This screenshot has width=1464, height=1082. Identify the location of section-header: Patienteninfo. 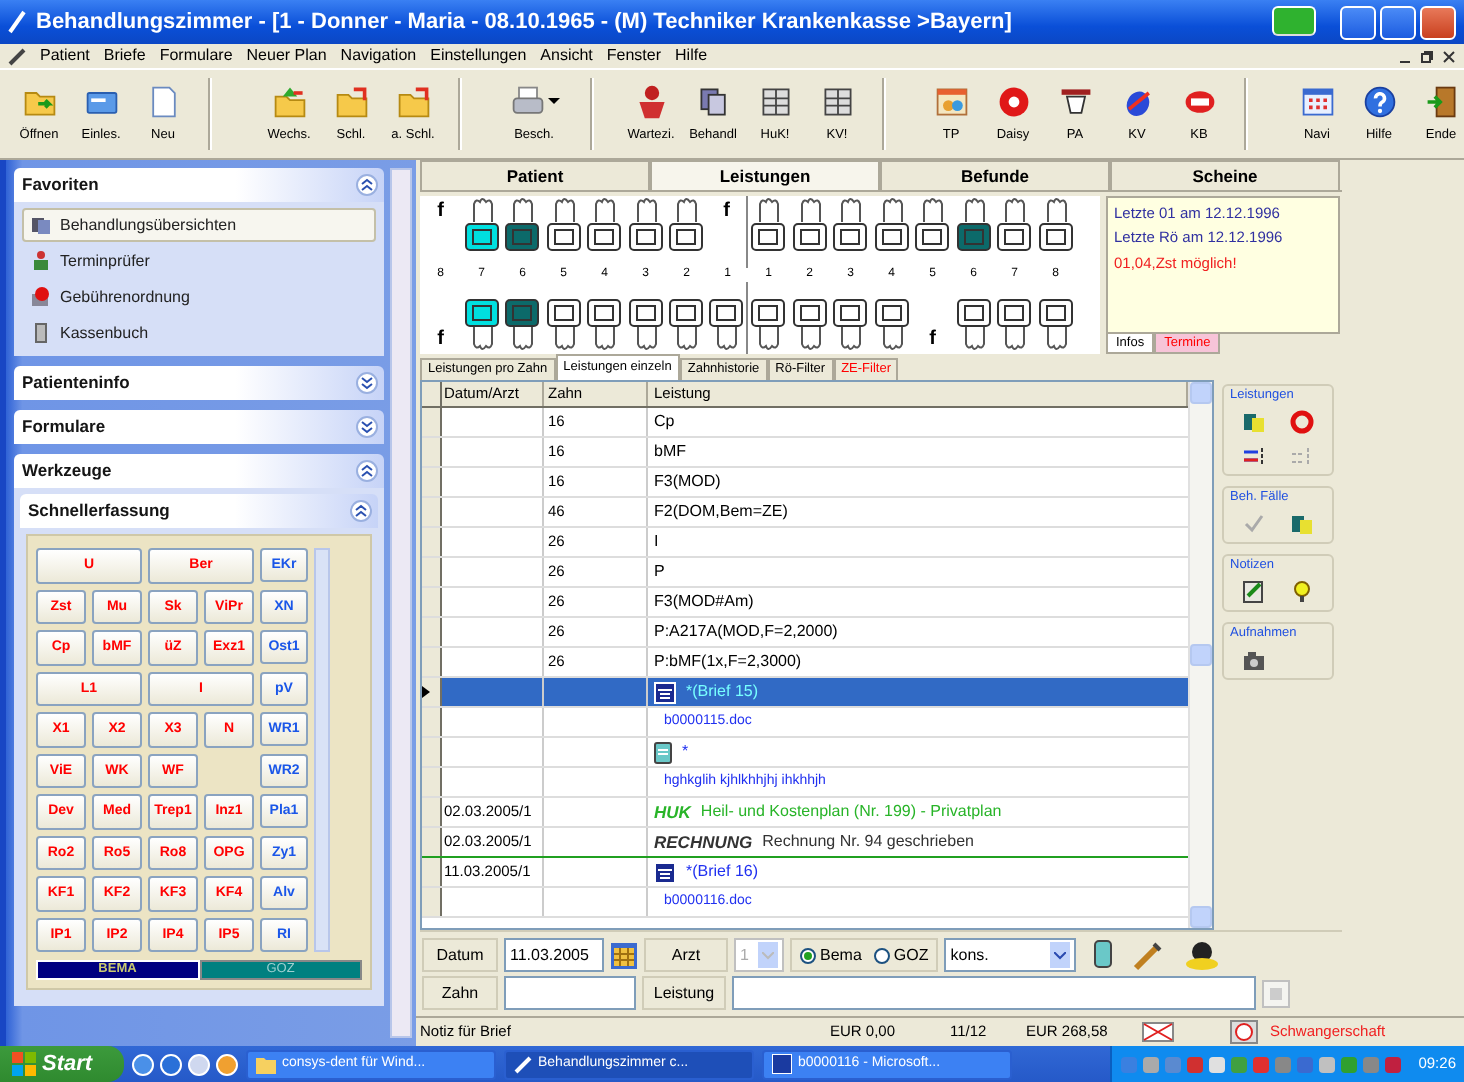
(199, 383).